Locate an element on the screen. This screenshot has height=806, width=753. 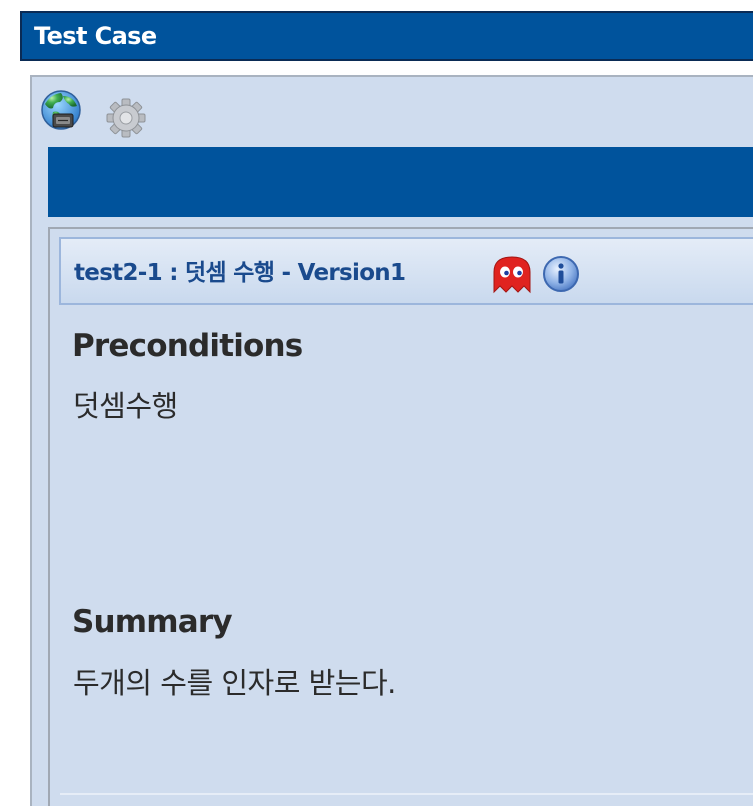
summary-heading: Summary is located at coordinates (152, 622).